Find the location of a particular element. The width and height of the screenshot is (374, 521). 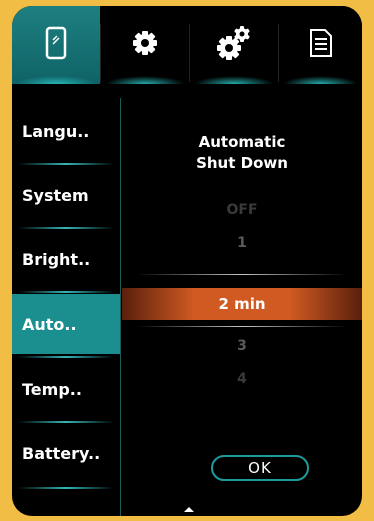

phone-device-icon is located at coordinates (56, 45).